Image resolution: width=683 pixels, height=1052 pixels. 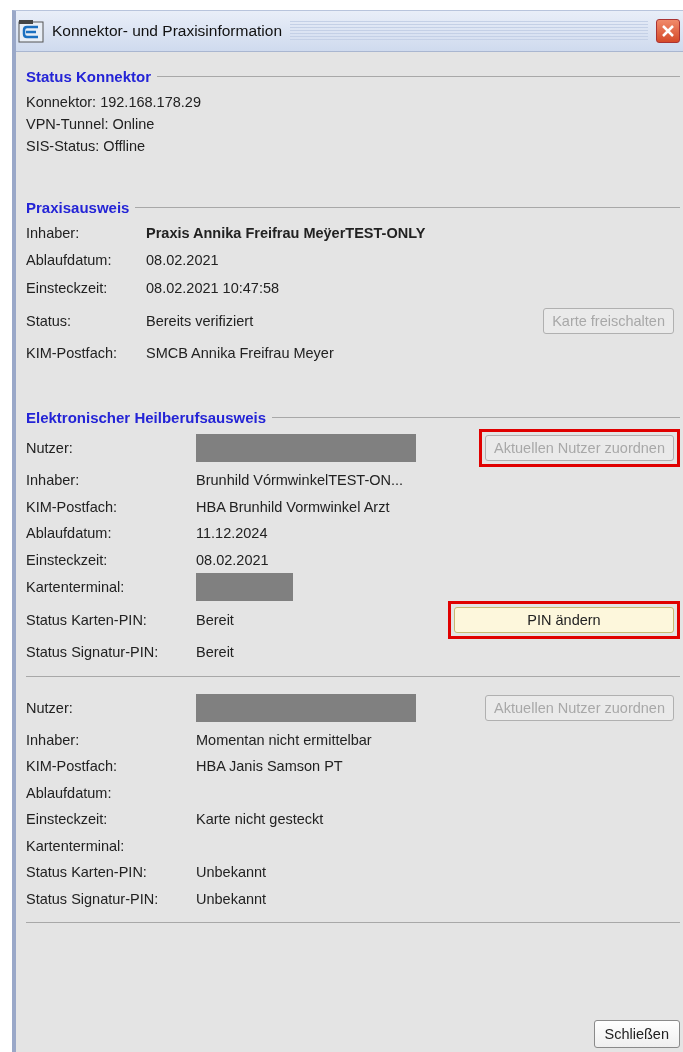 I want to click on app-icon, so click(x=31, y=31).